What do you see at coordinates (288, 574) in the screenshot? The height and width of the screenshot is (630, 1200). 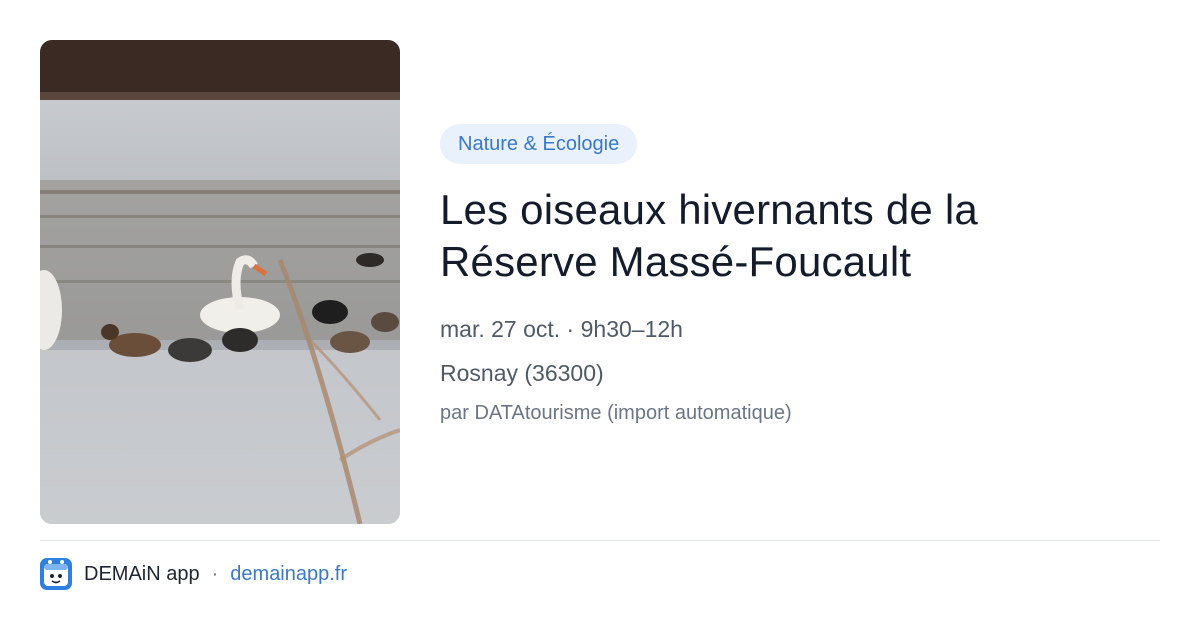 I see `site-link: demainapp.fr` at bounding box center [288, 574].